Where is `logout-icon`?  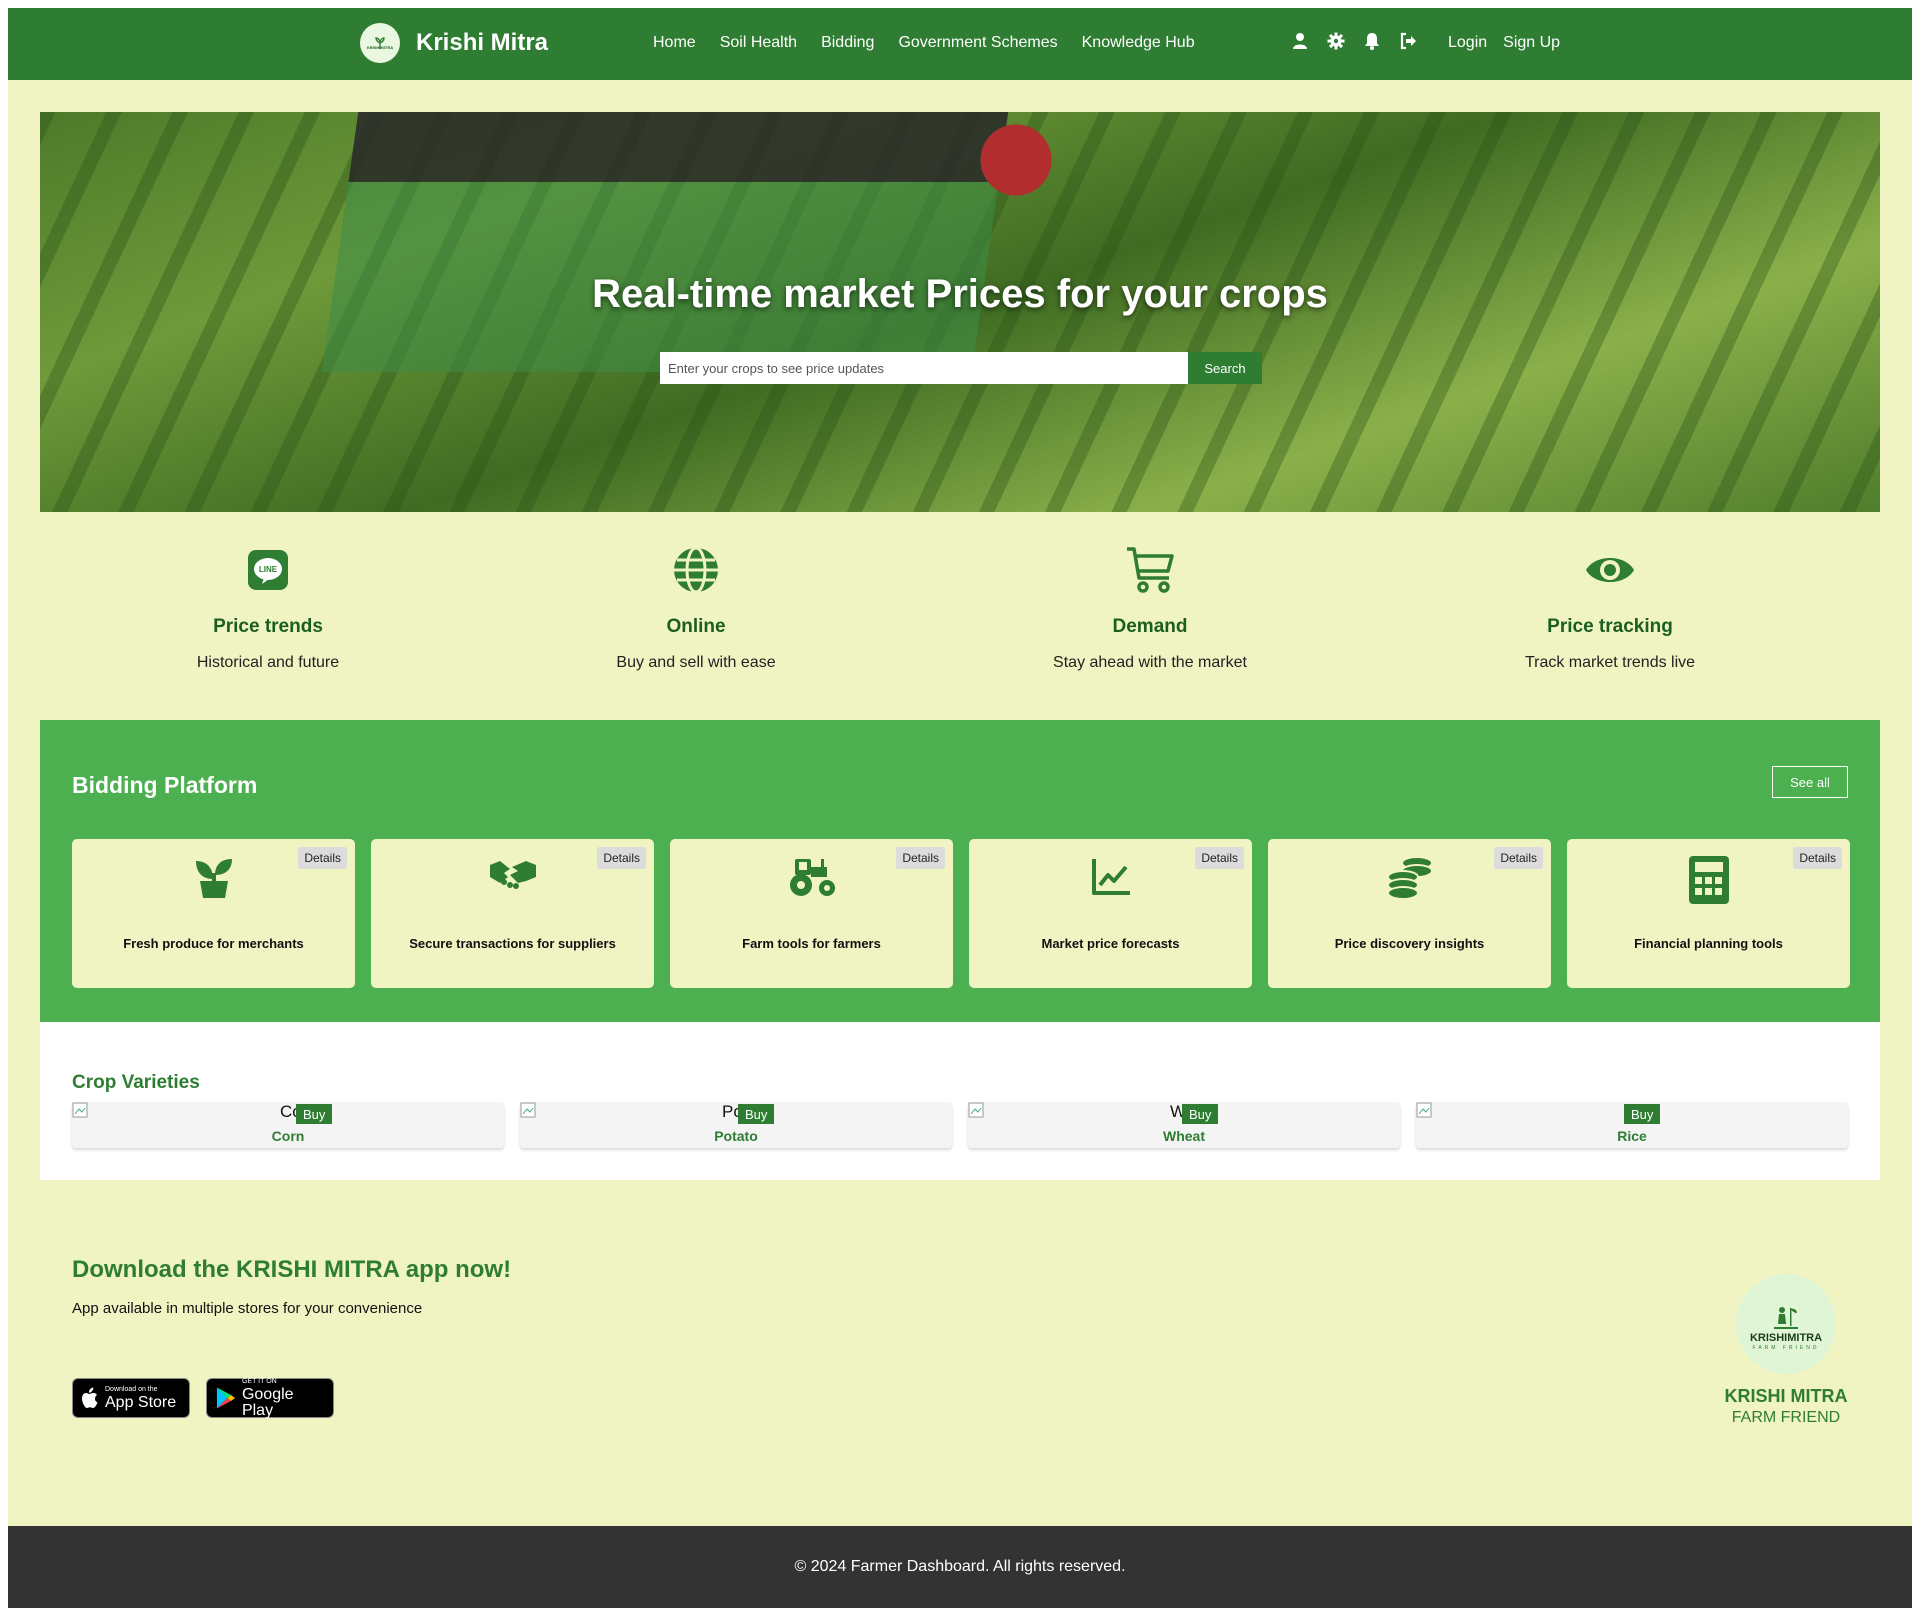 logout-icon is located at coordinates (1408, 41).